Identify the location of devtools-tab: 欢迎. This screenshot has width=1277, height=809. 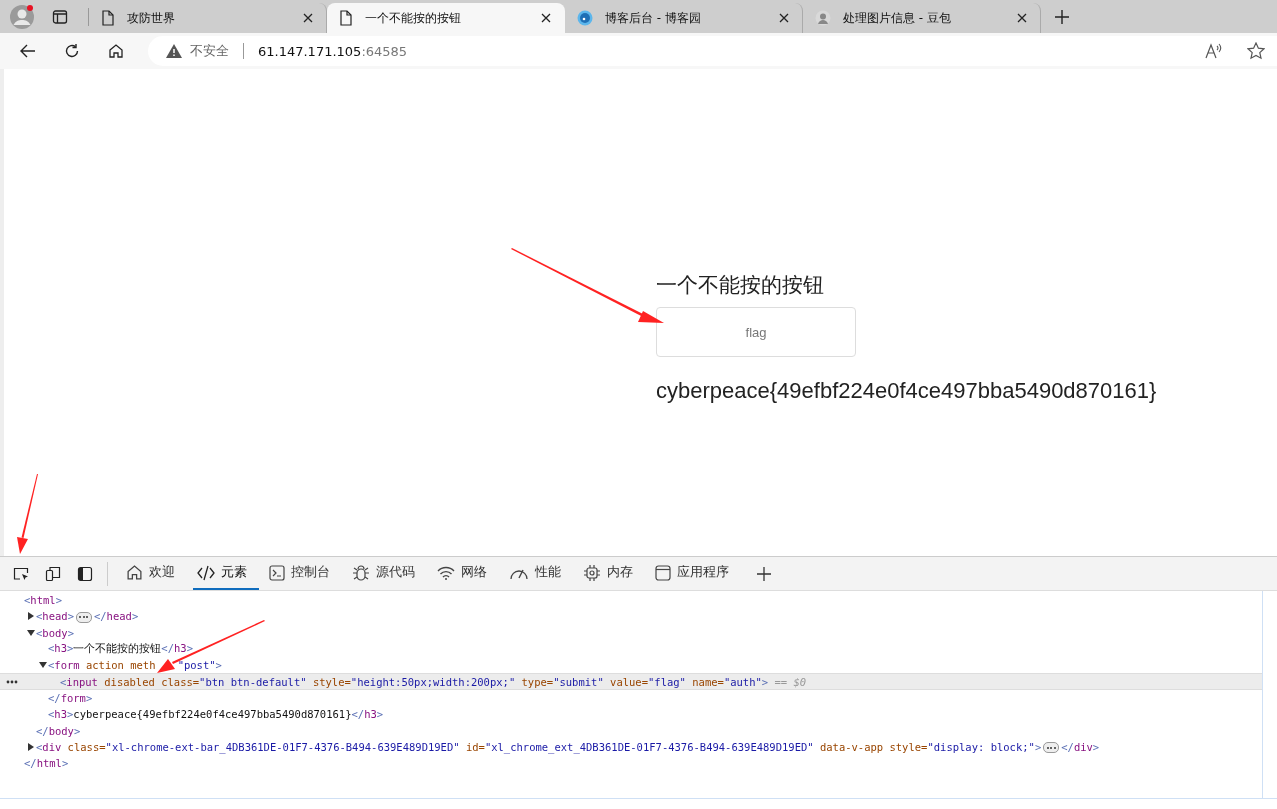
(154, 573).